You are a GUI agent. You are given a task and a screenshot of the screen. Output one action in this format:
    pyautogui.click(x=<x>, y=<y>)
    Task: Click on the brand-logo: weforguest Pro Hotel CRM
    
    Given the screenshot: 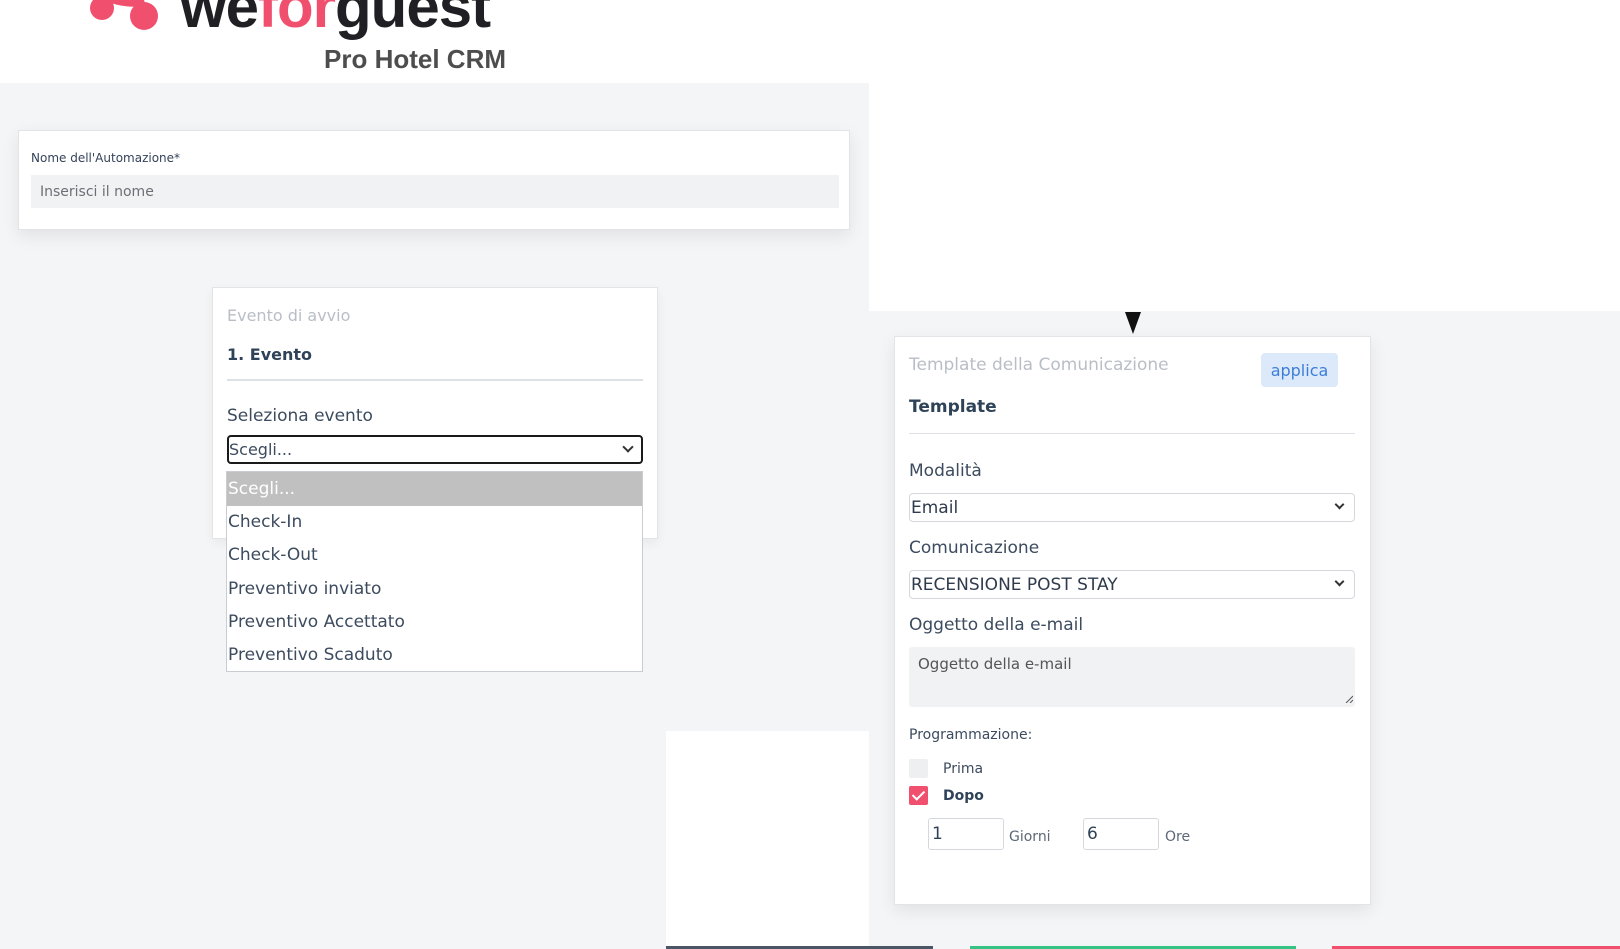 What is the action you would take?
    pyautogui.click(x=280, y=41)
    